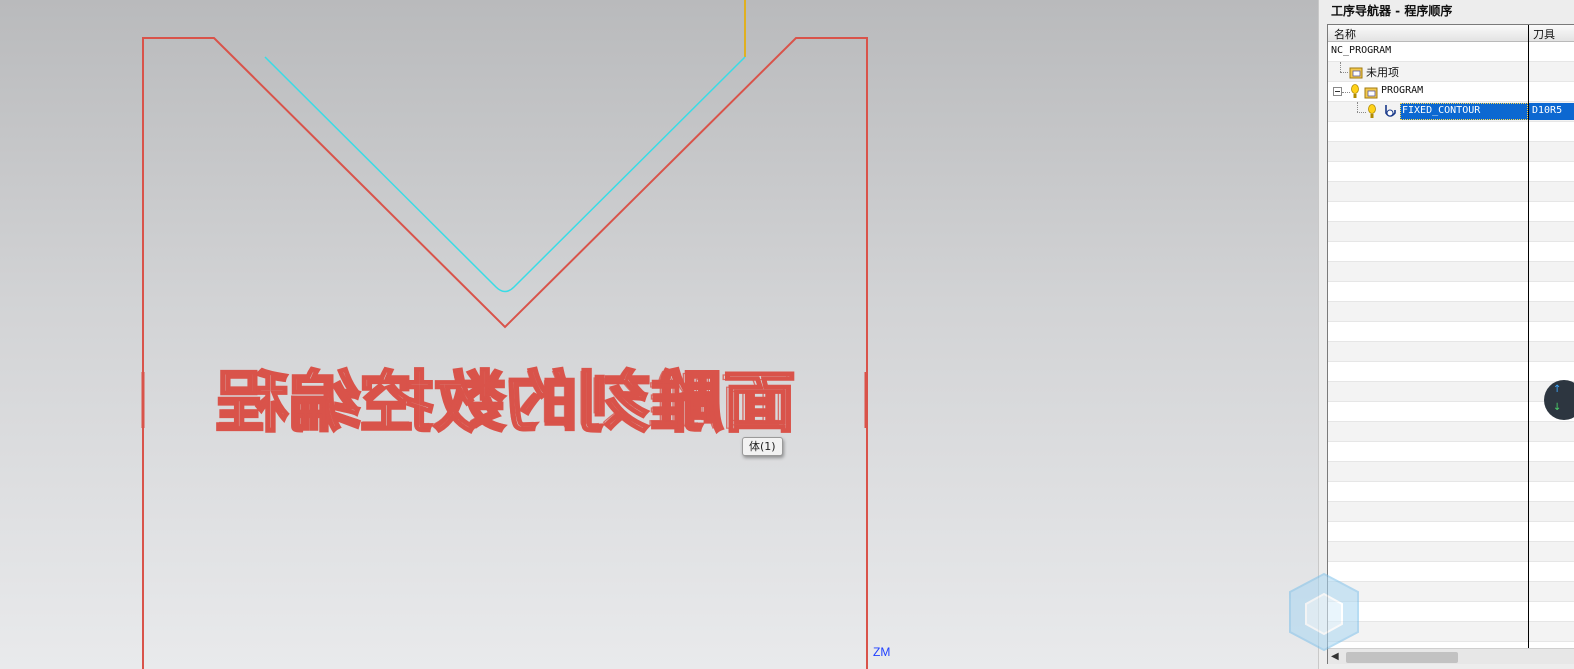 Image resolution: width=1574 pixels, height=669 pixels. What do you see at coordinates (1451, 72) in the screenshot?
I see `tree-row-unused-items: 未用项` at bounding box center [1451, 72].